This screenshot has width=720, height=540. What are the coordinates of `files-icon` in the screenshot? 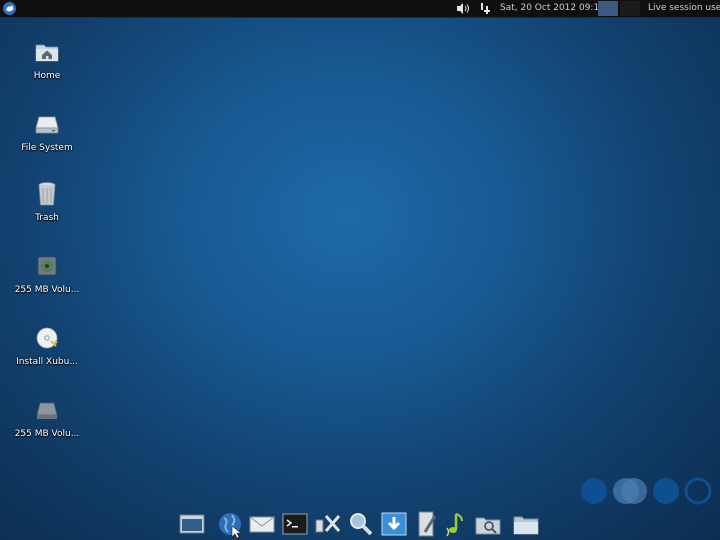 It's located at (526, 524).